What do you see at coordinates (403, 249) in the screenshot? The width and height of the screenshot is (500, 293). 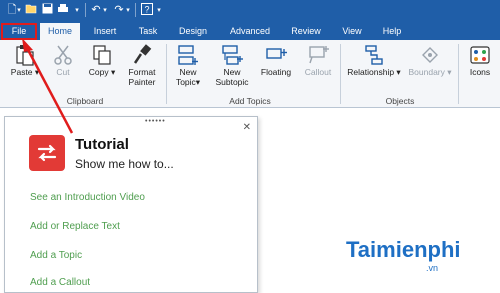 I see `watermark-brand: Taimienphi` at bounding box center [403, 249].